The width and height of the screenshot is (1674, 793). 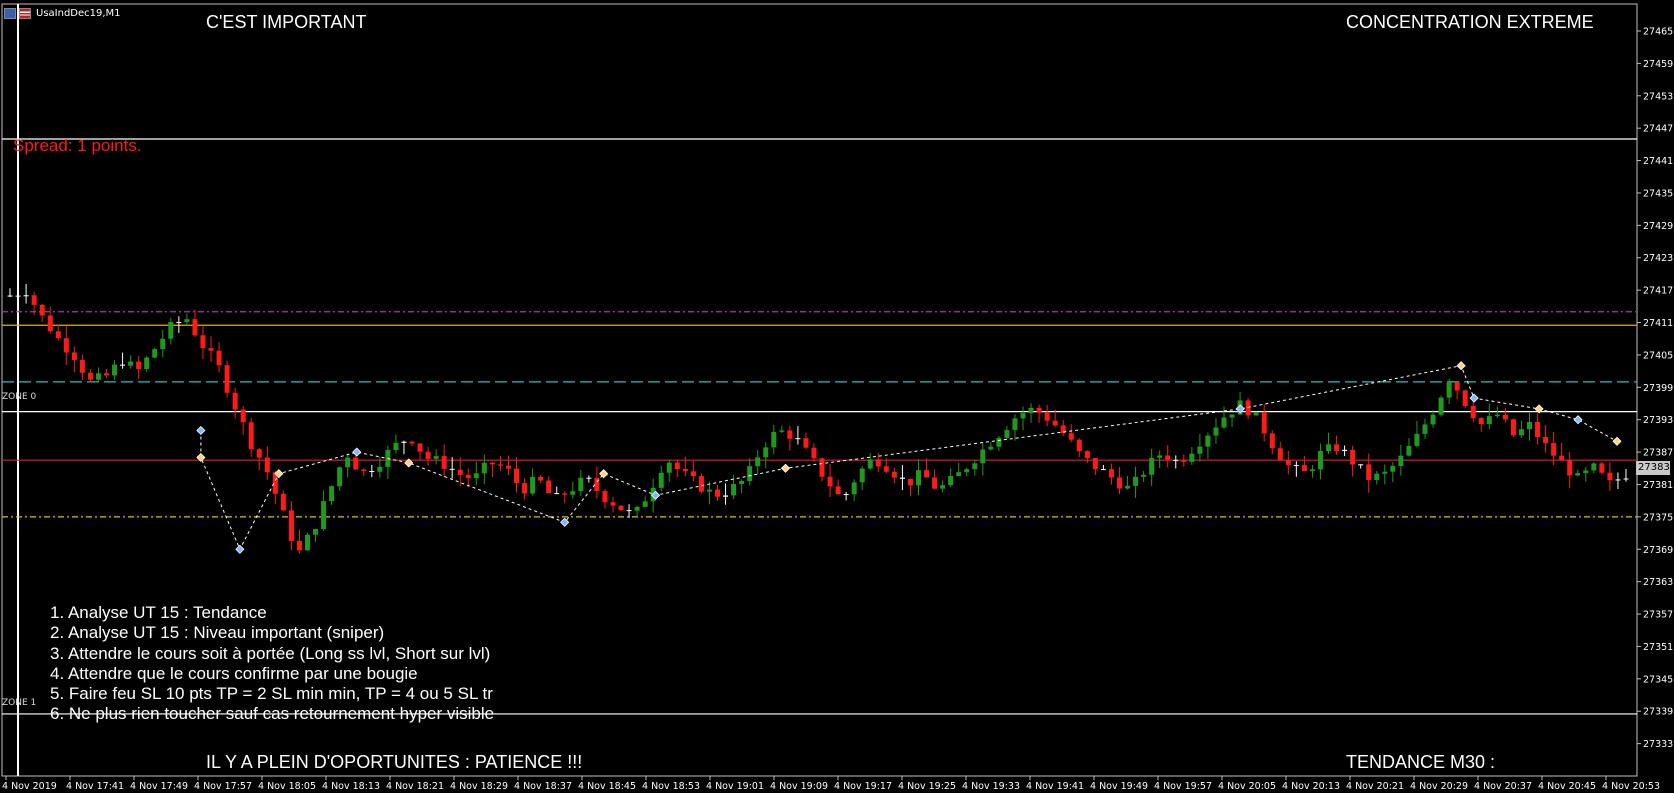 I want to click on y-tick-label: 27381, so click(x=1658, y=485).